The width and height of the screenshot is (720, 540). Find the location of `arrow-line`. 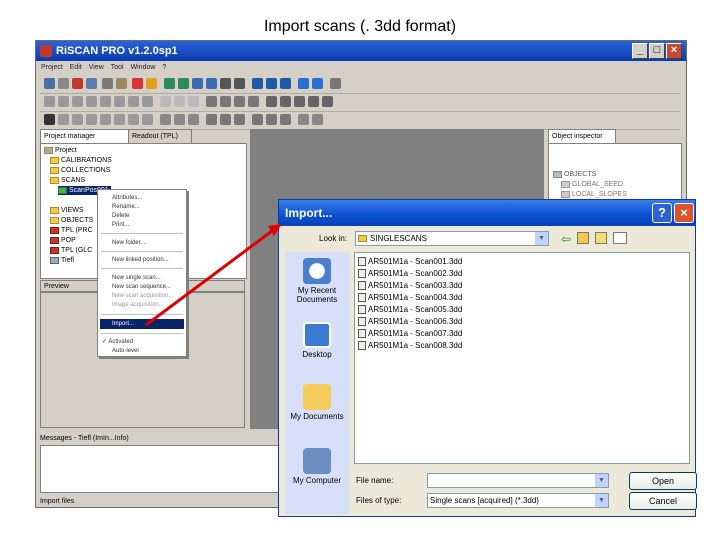

arrow-line is located at coordinates (211, 276).